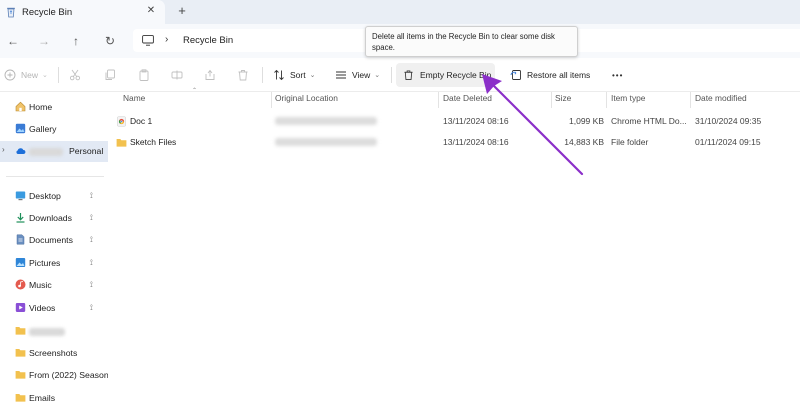 This screenshot has width=800, height=413. What do you see at coordinates (11, 12) in the screenshot?
I see `recycle-bin-icon` at bounding box center [11, 12].